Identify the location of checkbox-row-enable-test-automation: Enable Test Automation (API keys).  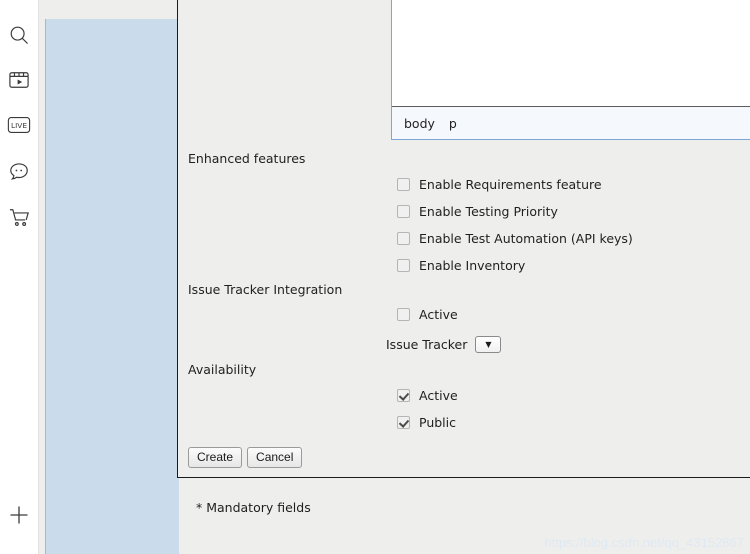
(515, 238).